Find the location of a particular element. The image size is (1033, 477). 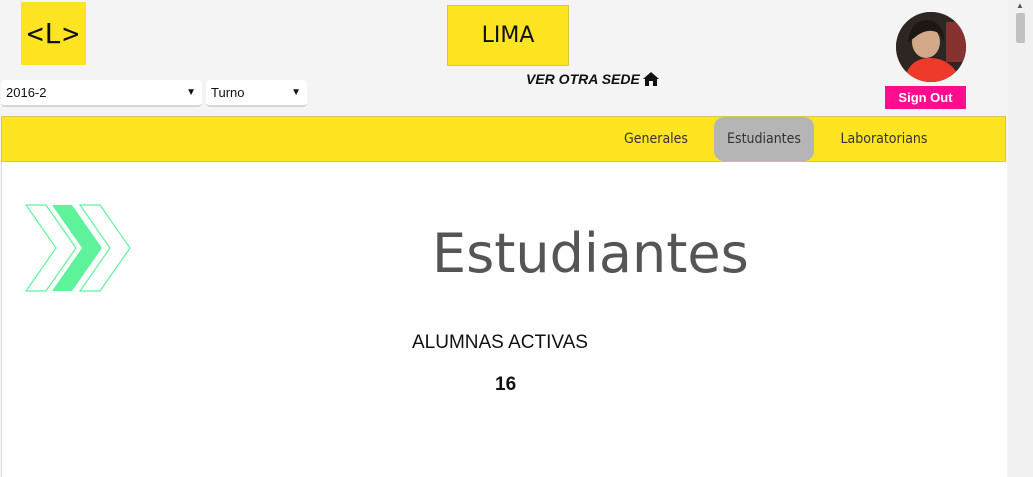

tab-laboratorians-label: Laboratorians is located at coordinates (884, 139).